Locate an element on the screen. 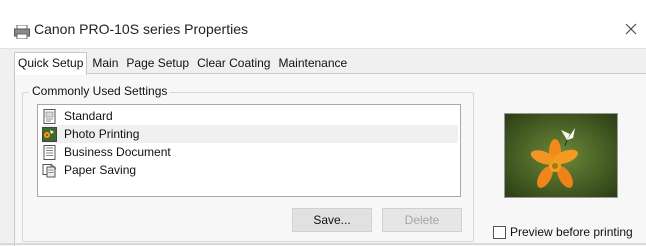  printer-icon is located at coordinates (22, 32).